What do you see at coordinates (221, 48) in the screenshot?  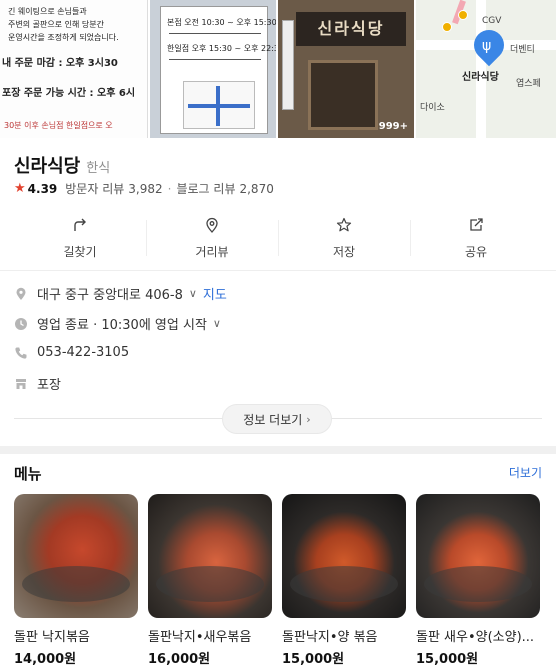 I see `notice-line: 한일점 오후 15:30 ~ 오후 22:30` at bounding box center [221, 48].